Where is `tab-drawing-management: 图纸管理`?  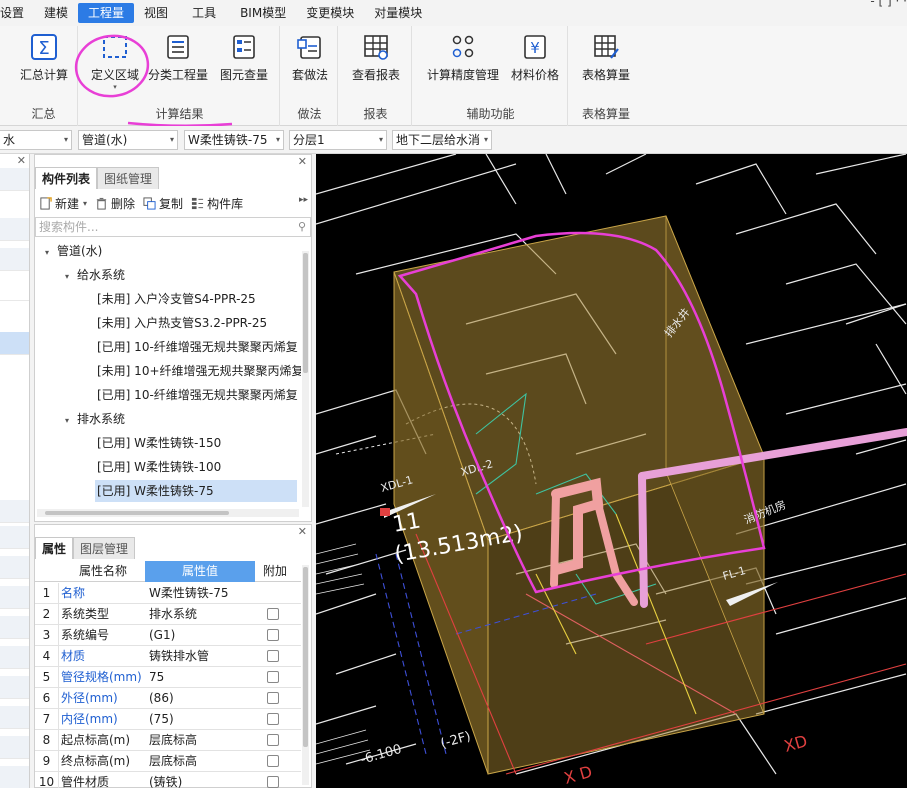 tab-drawing-management: 图纸管理 is located at coordinates (128, 178).